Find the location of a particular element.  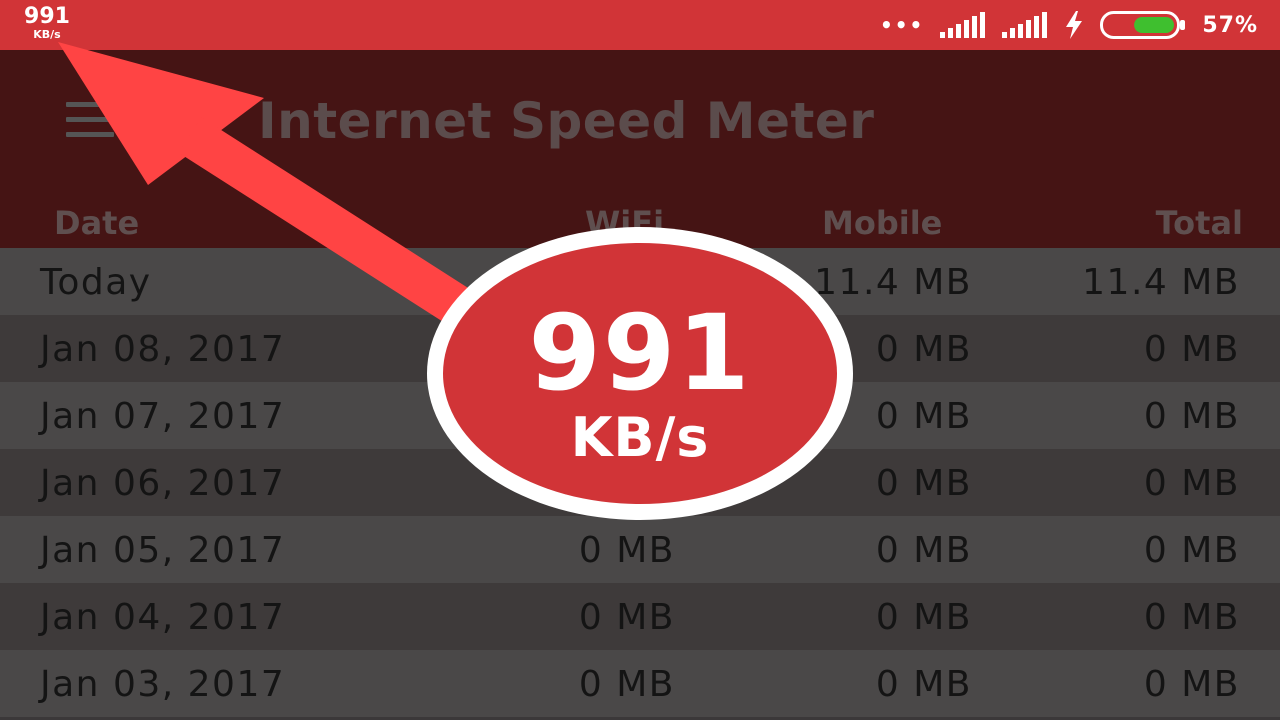

row-date: Jan 08, 2017 is located at coordinates (163, 349).